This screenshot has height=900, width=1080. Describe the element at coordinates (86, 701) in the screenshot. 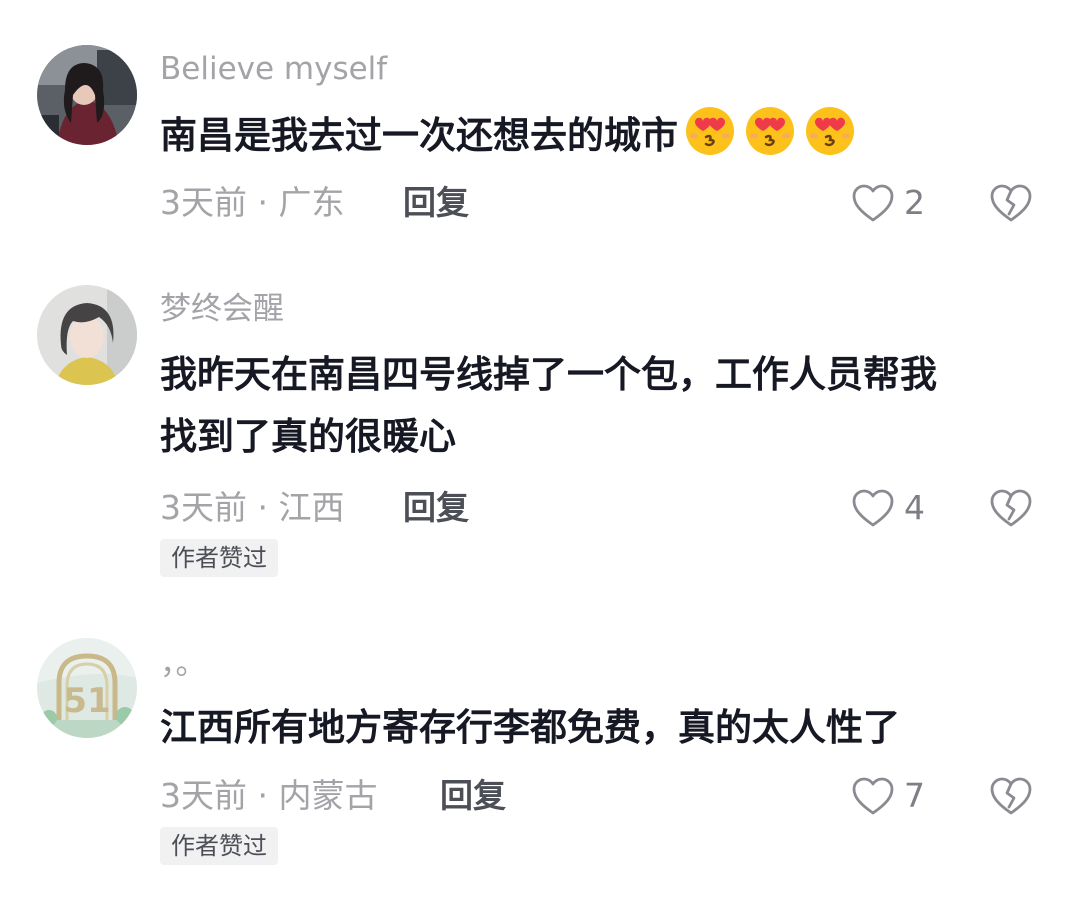

I see `svg-text: 51` at that location.